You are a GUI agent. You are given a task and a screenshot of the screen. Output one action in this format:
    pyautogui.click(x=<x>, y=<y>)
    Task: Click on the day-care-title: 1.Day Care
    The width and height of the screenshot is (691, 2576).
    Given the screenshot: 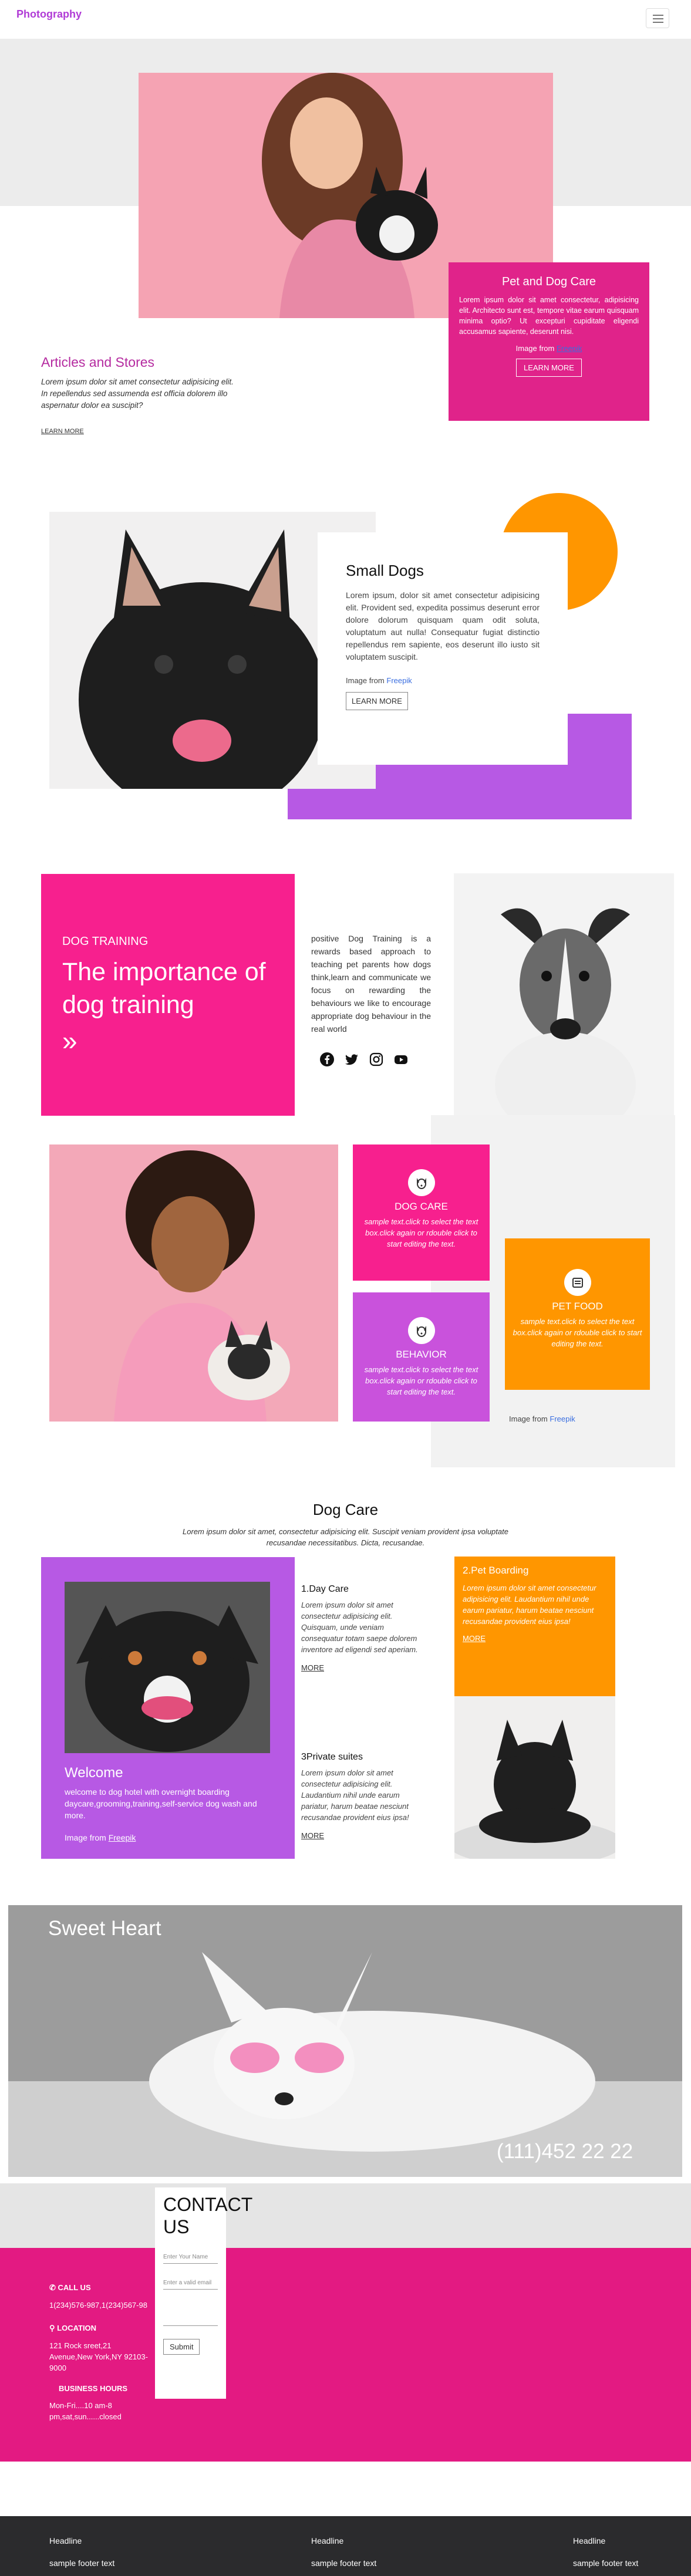 What is the action you would take?
    pyautogui.click(x=325, y=1589)
    